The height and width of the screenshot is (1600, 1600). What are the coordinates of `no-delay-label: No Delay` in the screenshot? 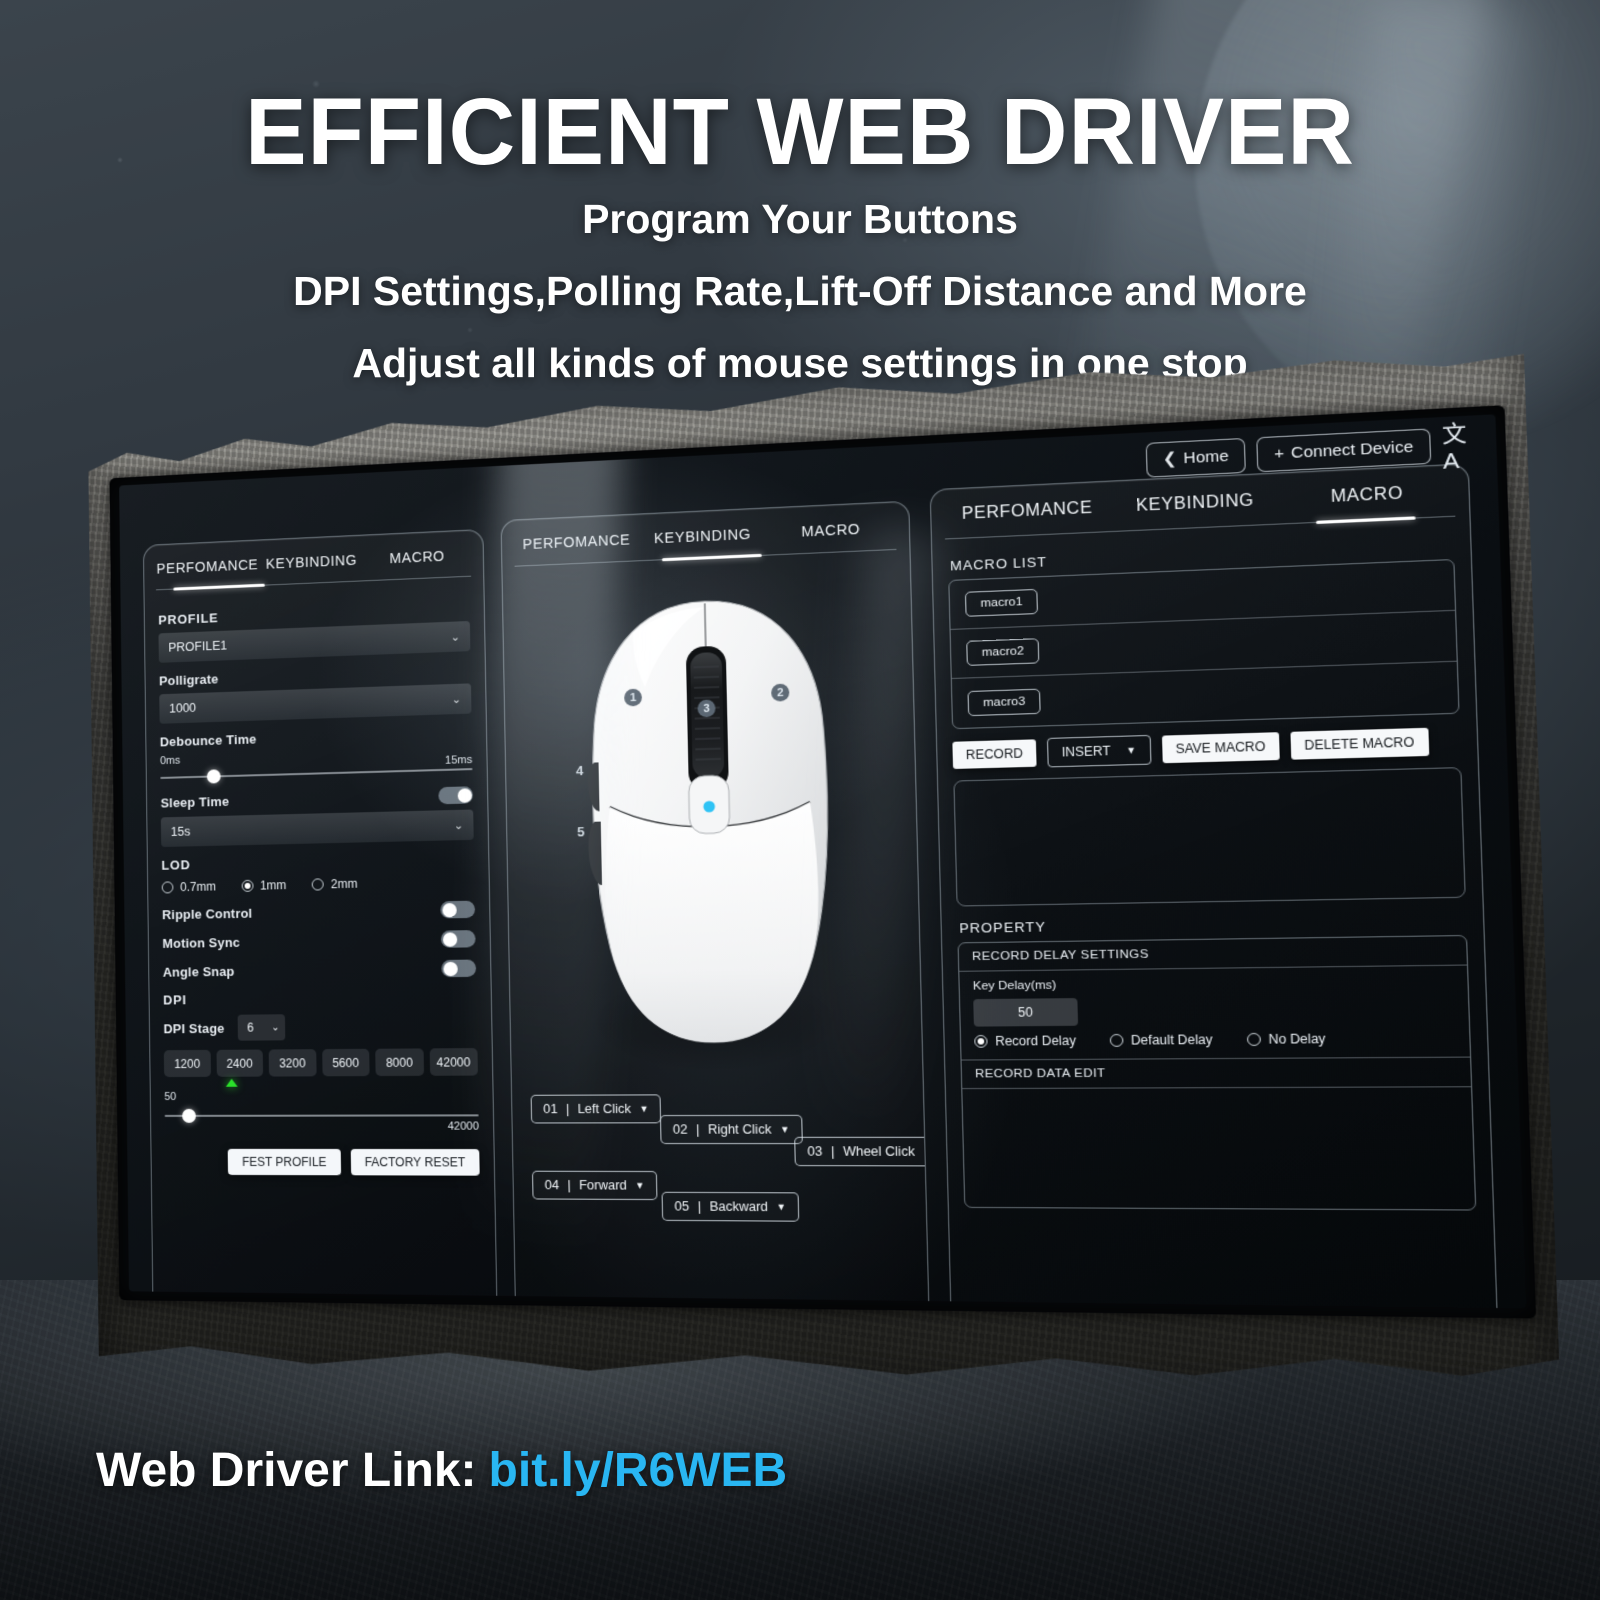 It's located at (1297, 1039).